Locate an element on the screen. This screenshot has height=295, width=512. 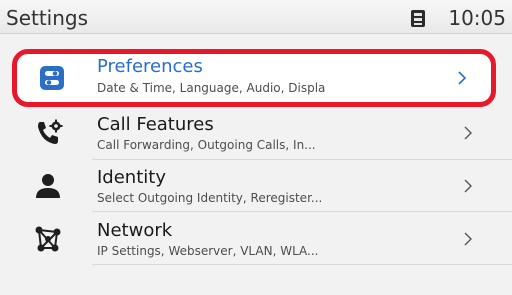
item-title: Preferences is located at coordinates (150, 66).